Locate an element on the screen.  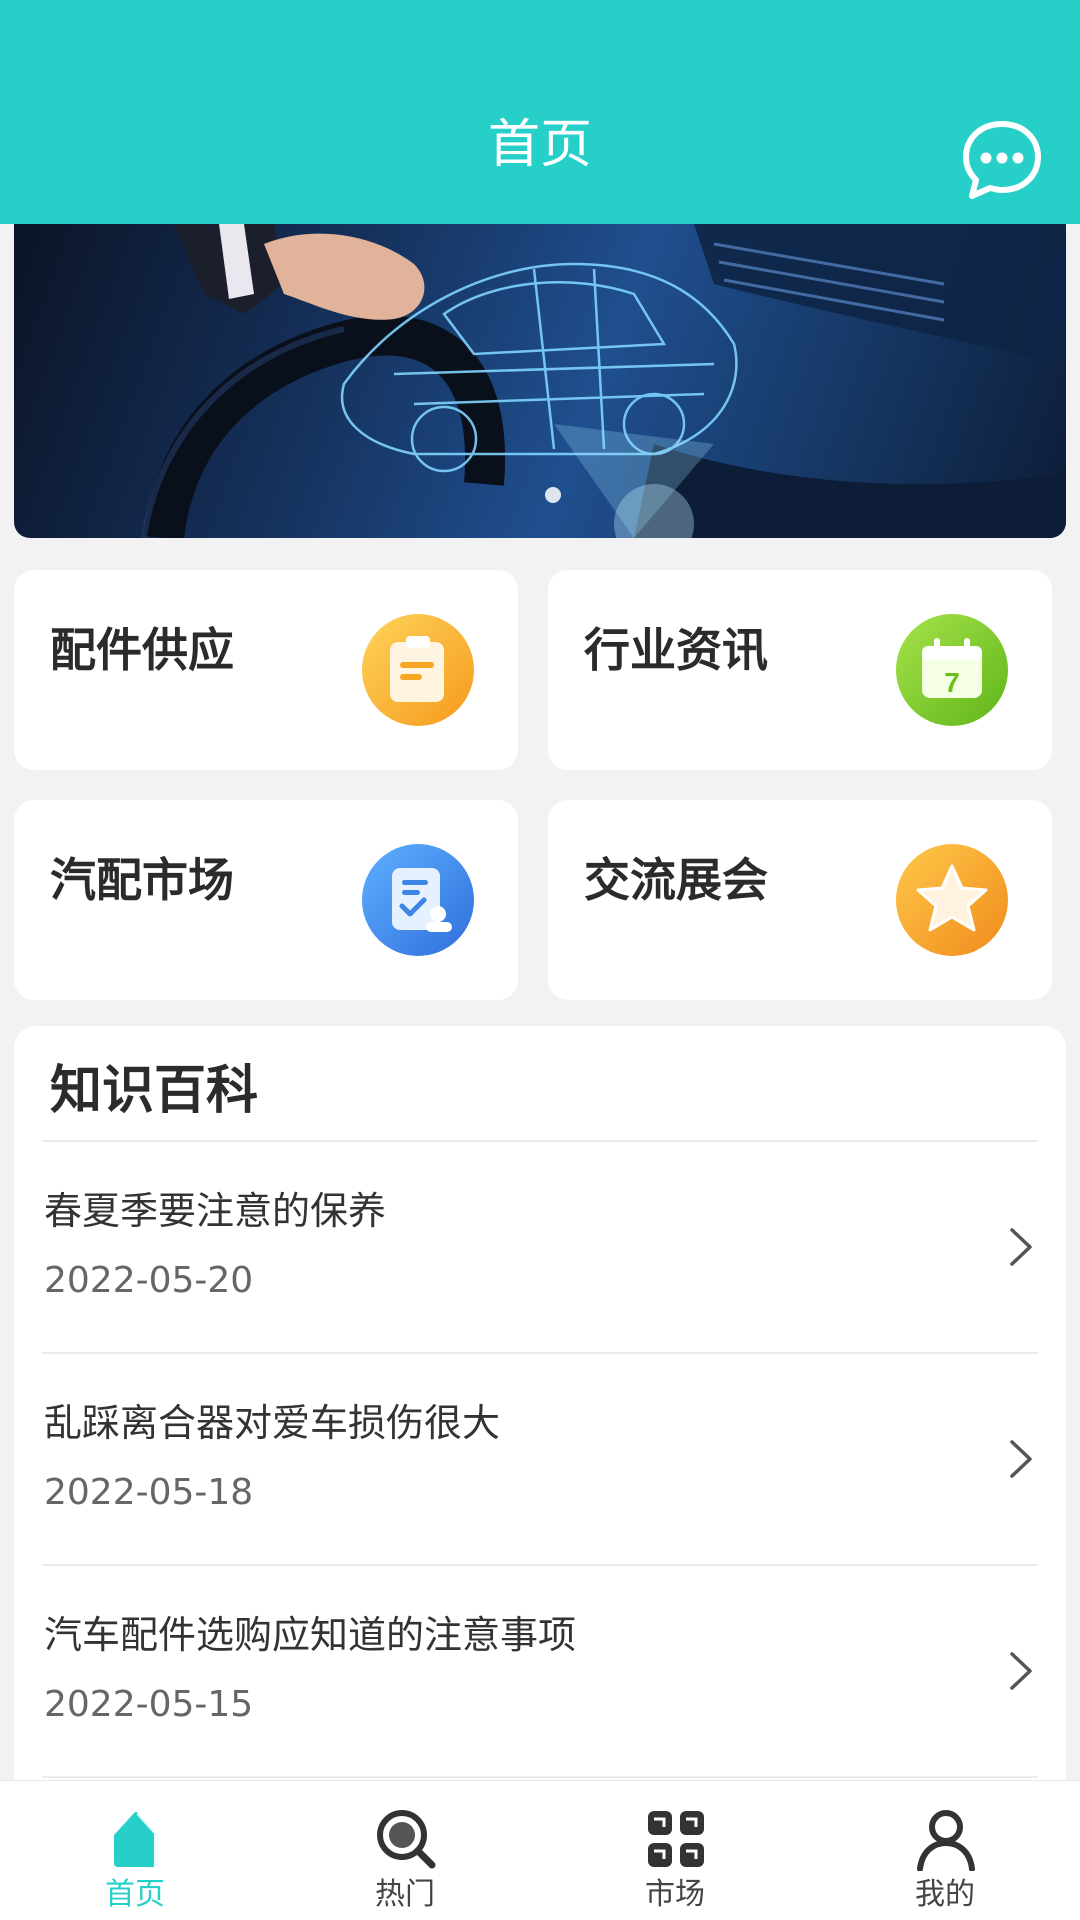
svg-text: 7 is located at coordinates (952, 682).